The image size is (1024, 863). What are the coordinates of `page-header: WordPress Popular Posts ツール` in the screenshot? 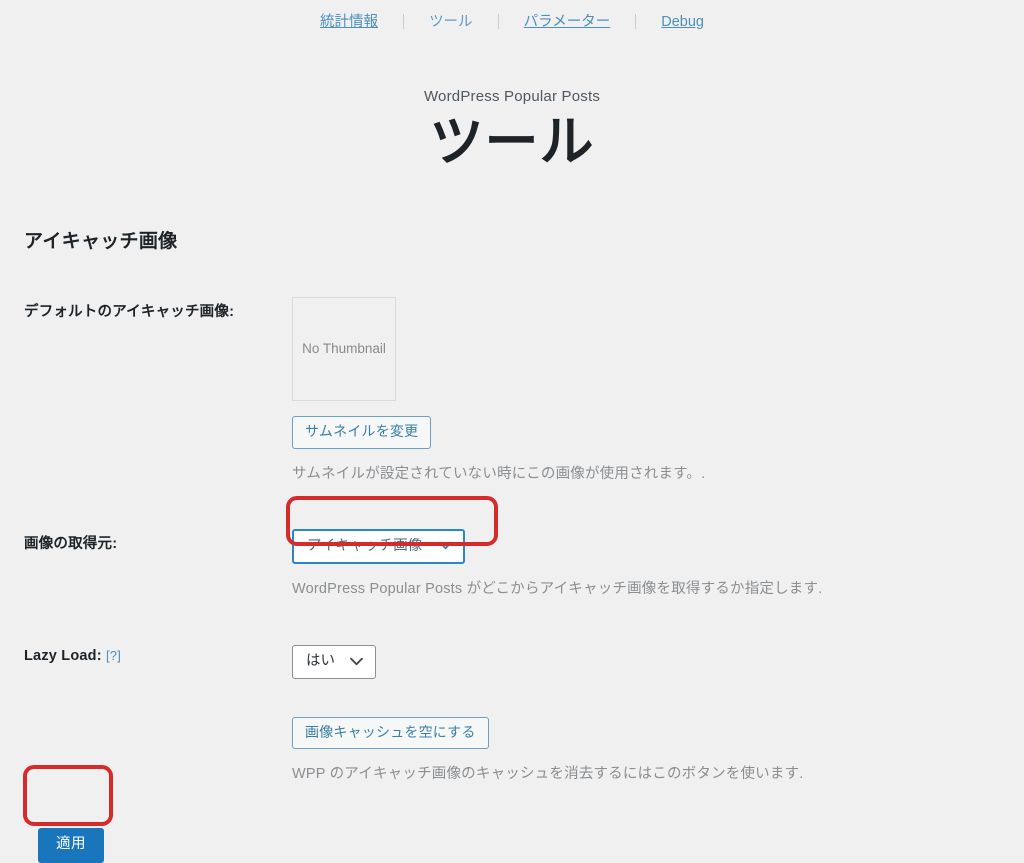 It's located at (512, 129).